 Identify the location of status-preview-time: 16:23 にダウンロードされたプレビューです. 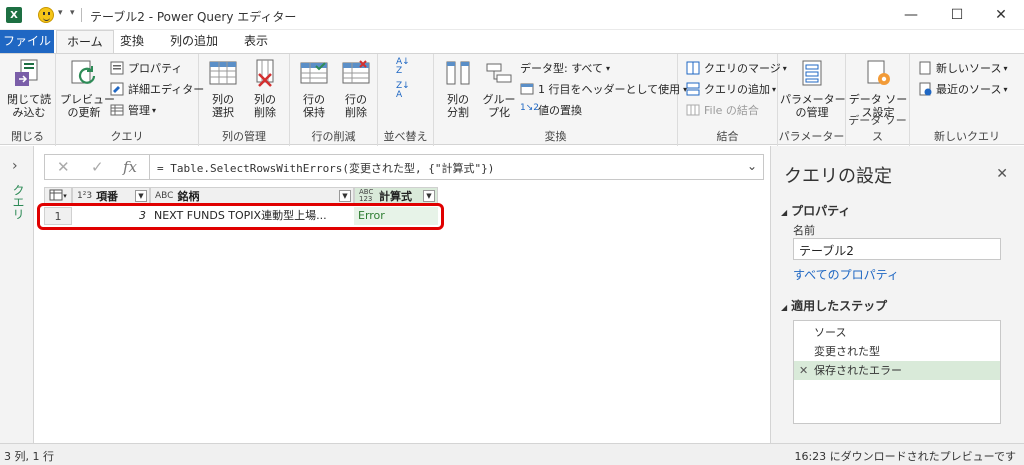
(905, 456).